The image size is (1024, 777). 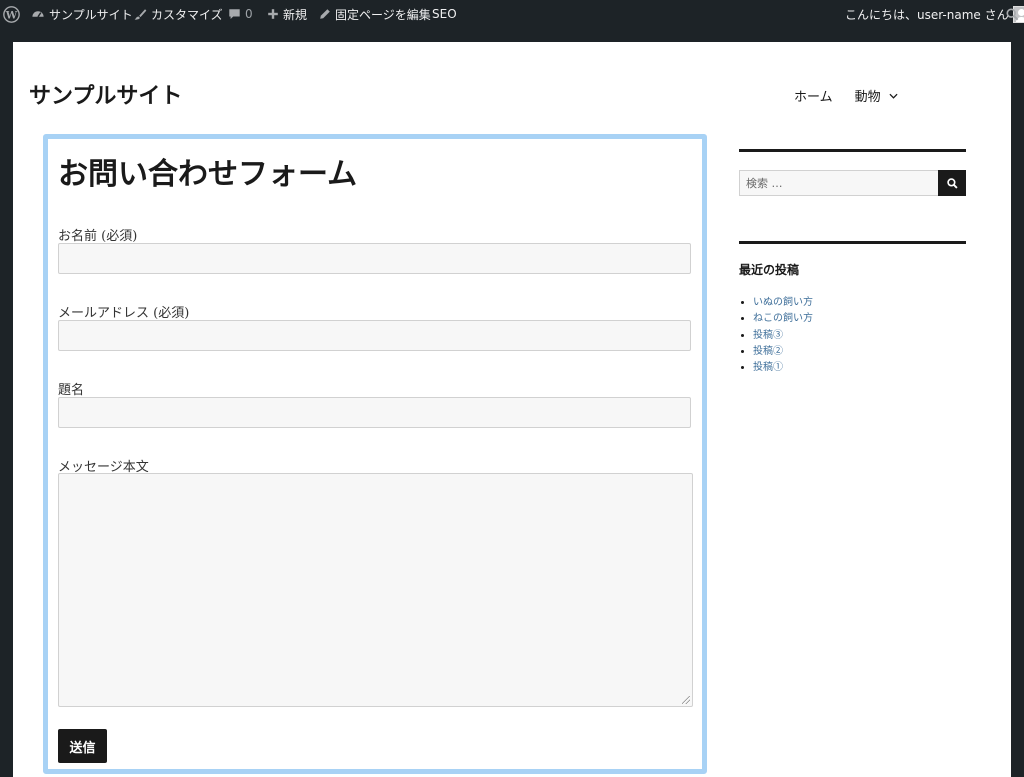 I want to click on account-menu: こんにちは、user-name さん, so click(x=934, y=14).